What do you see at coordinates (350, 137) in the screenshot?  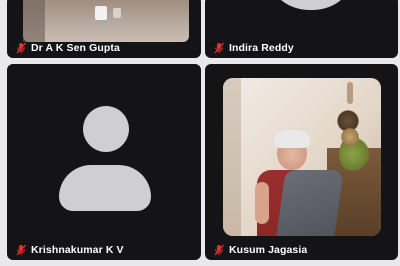 I see `video-background-plant` at bounding box center [350, 137].